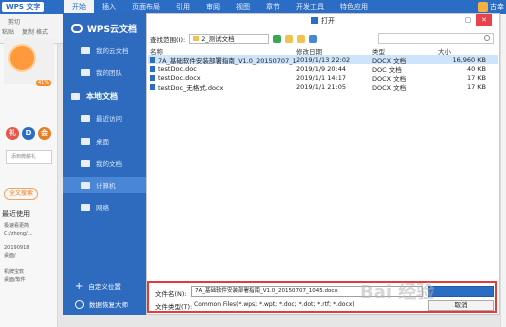 This screenshot has height=327, width=506. I want to click on recent-item: 机牌宝软 桌面/软件, so click(15, 276).